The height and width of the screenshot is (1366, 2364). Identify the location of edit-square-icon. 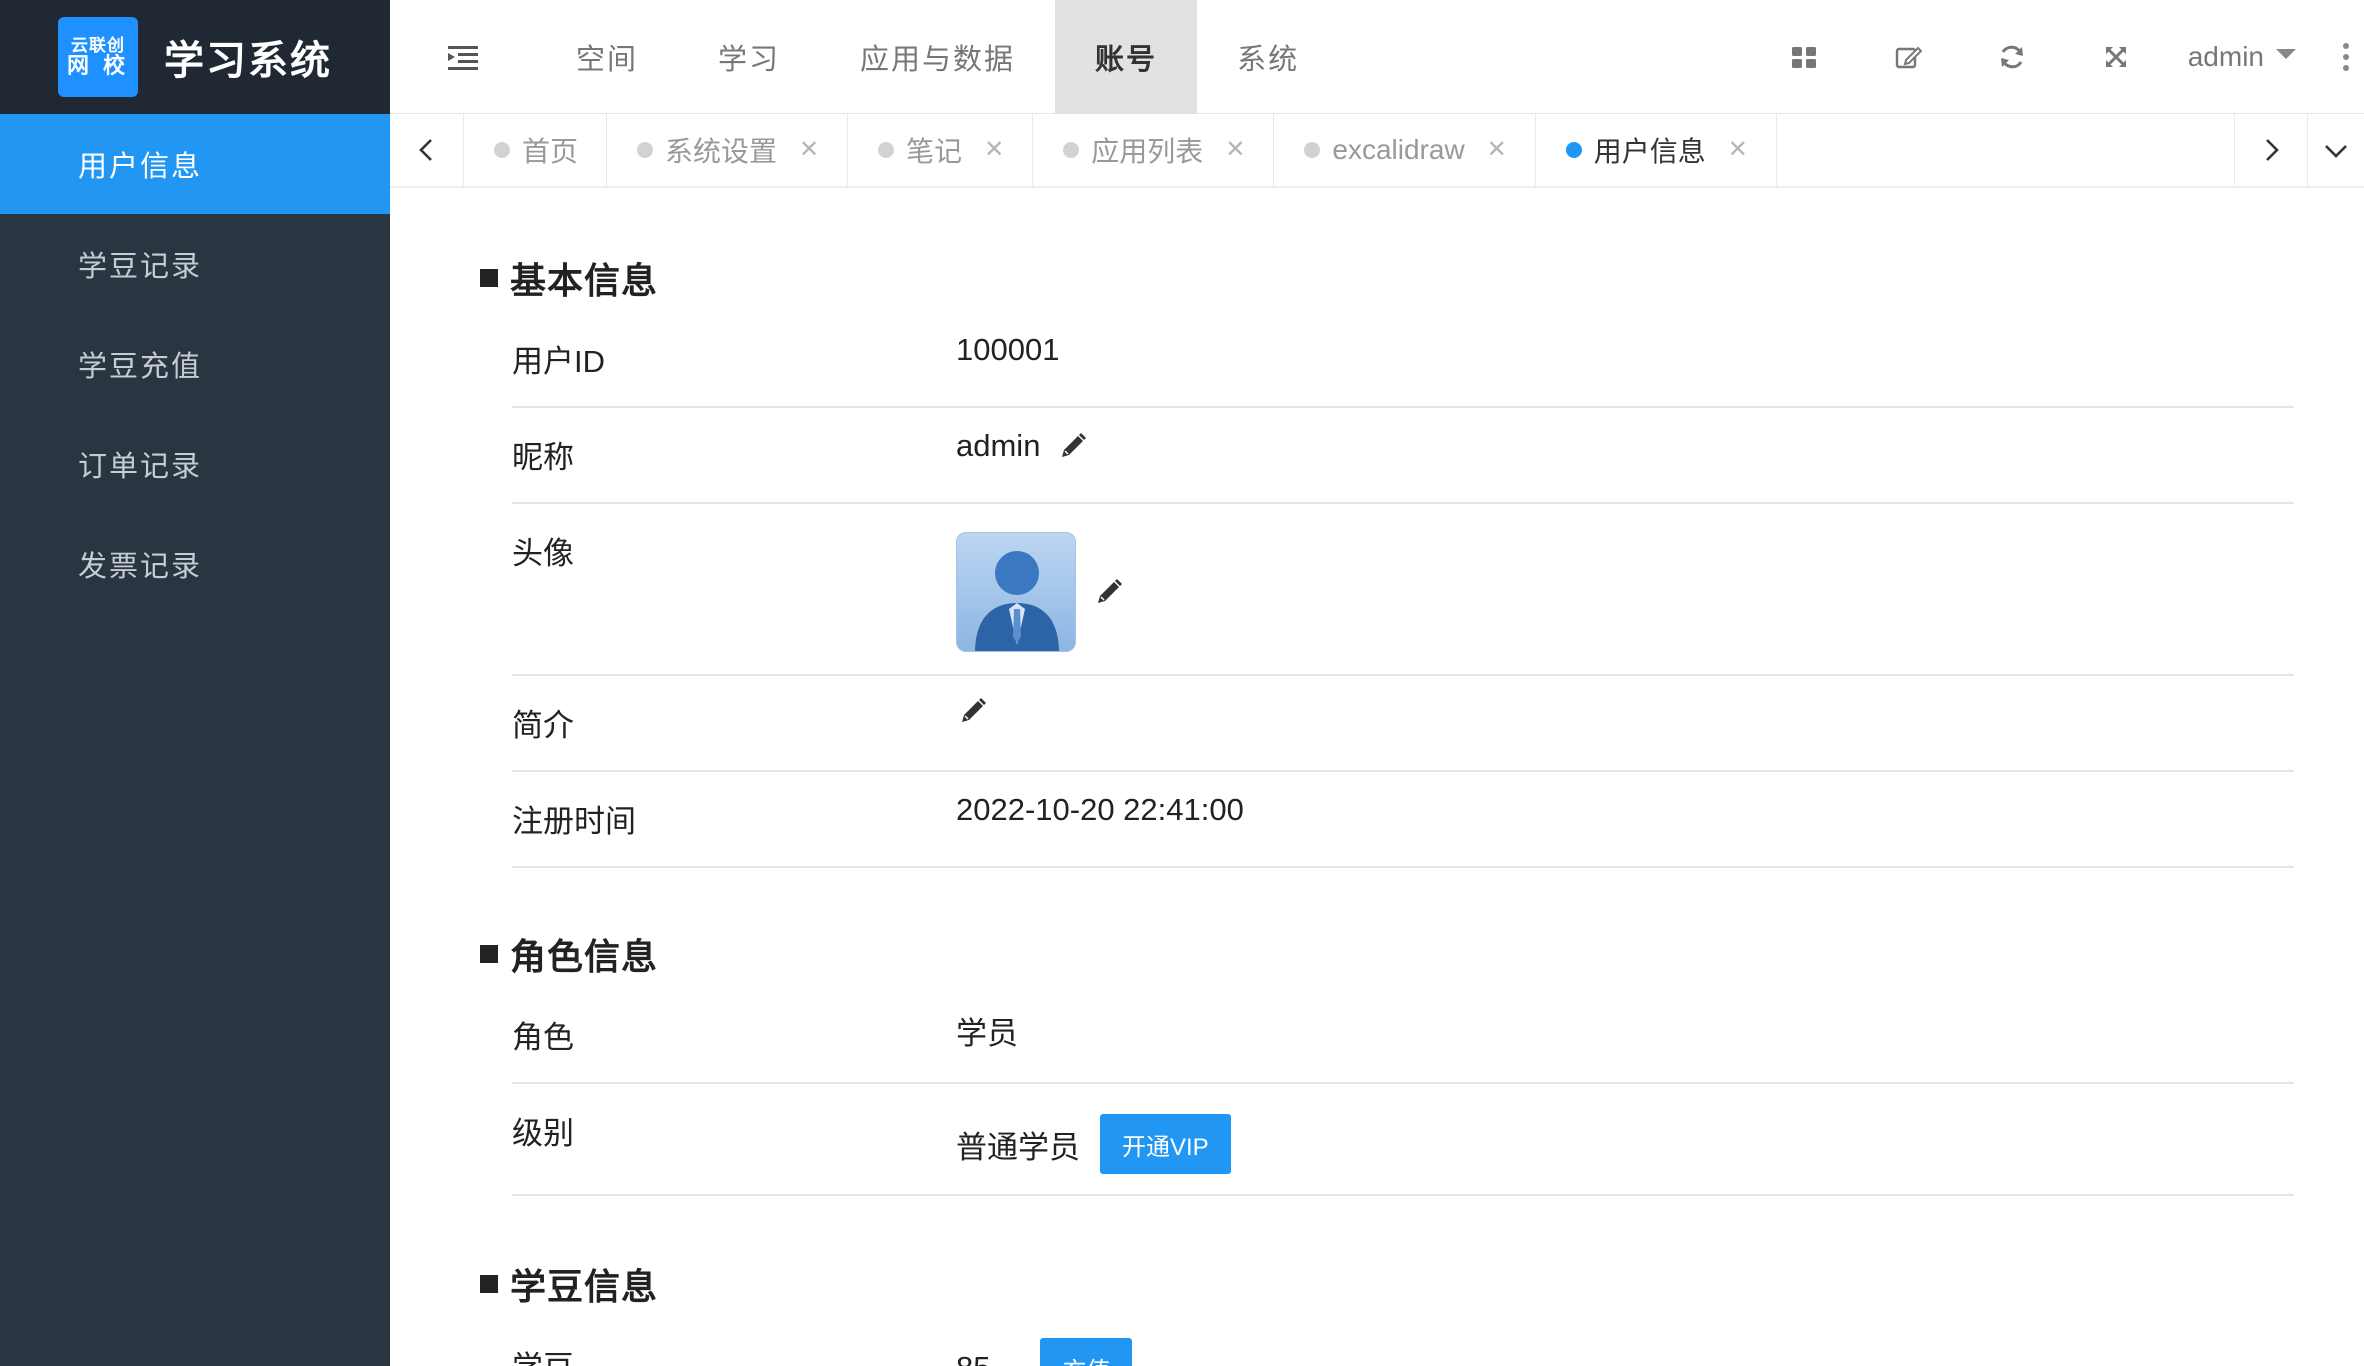
(1908, 57).